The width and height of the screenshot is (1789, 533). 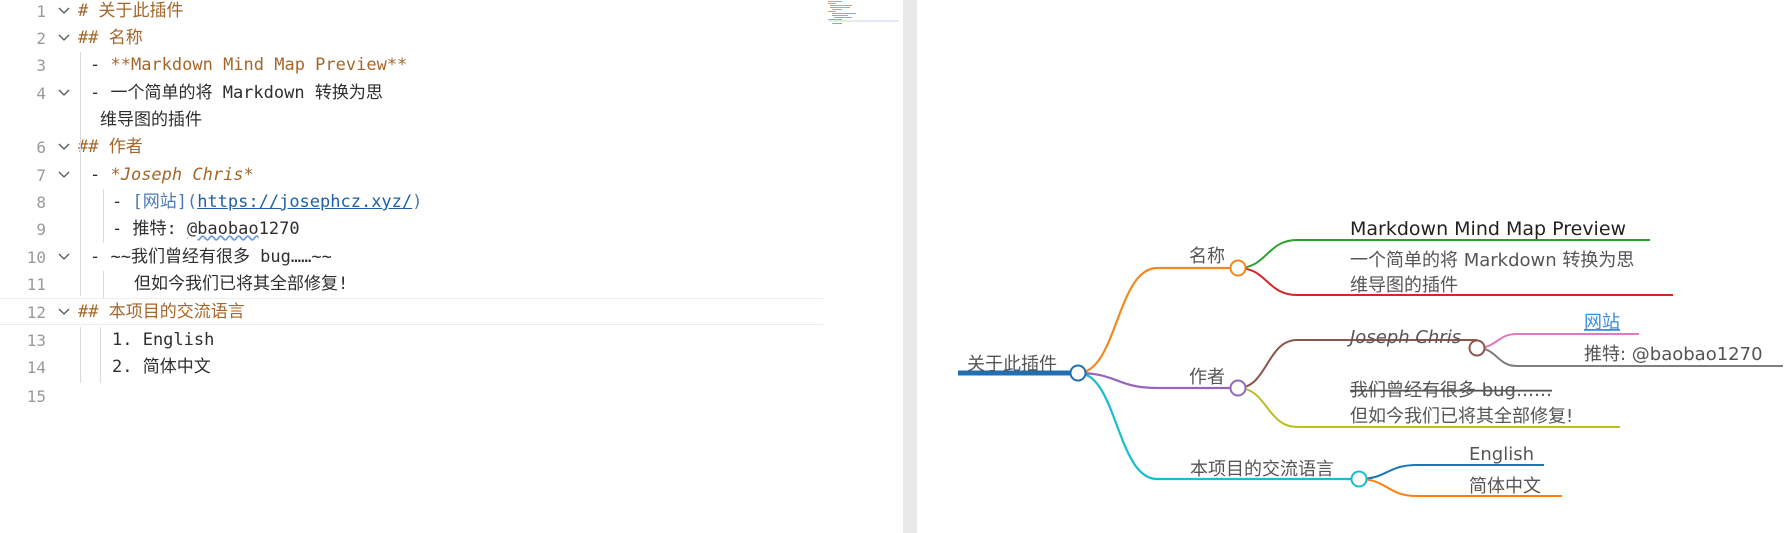 What do you see at coordinates (450, 12) in the screenshot?
I see `editor-line-1: 1 # 关于此插件` at bounding box center [450, 12].